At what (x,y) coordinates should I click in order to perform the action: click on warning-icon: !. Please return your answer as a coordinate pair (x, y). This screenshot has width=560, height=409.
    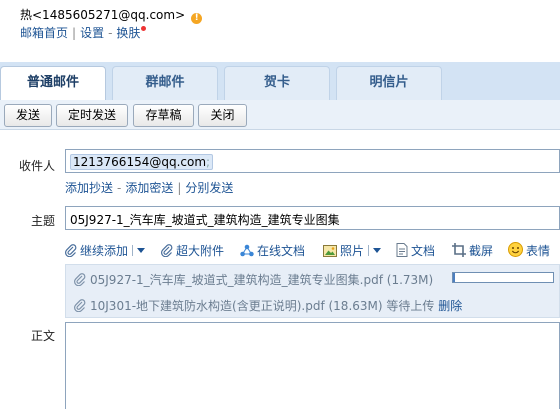
    Looking at the image, I should click on (197, 18).